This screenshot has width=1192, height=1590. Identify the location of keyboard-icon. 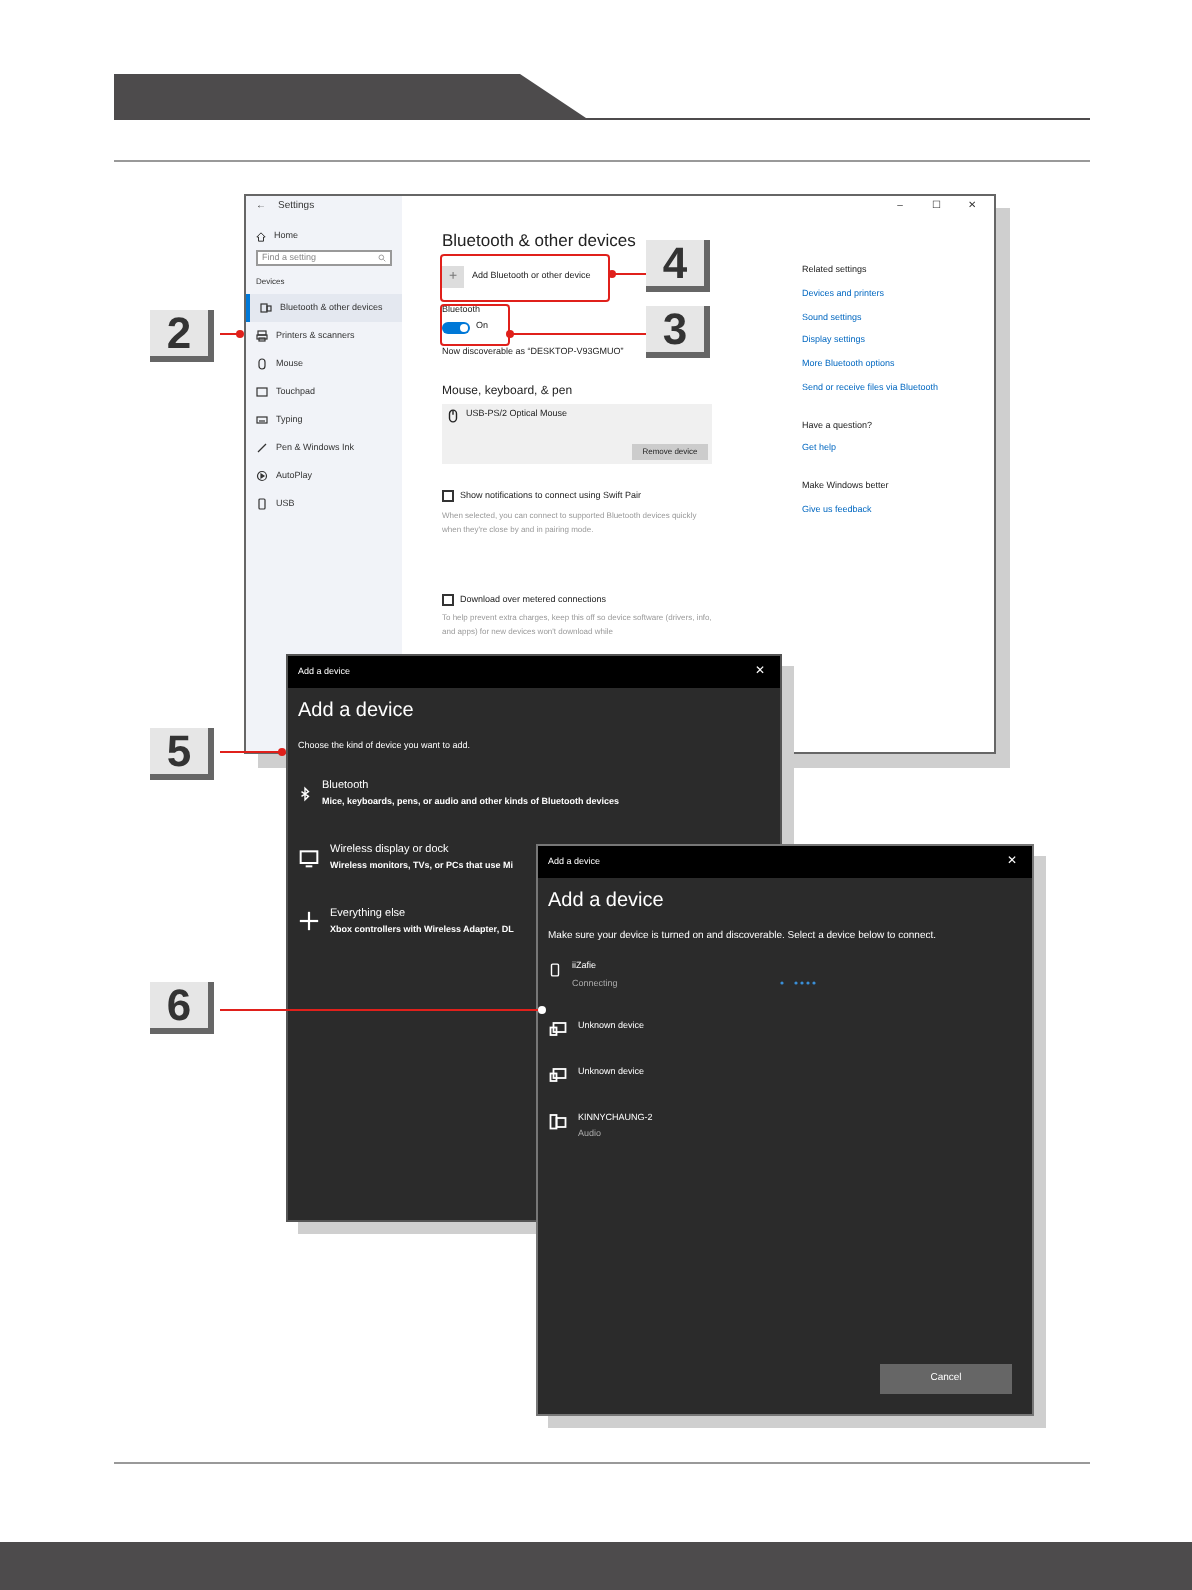
(262, 420).